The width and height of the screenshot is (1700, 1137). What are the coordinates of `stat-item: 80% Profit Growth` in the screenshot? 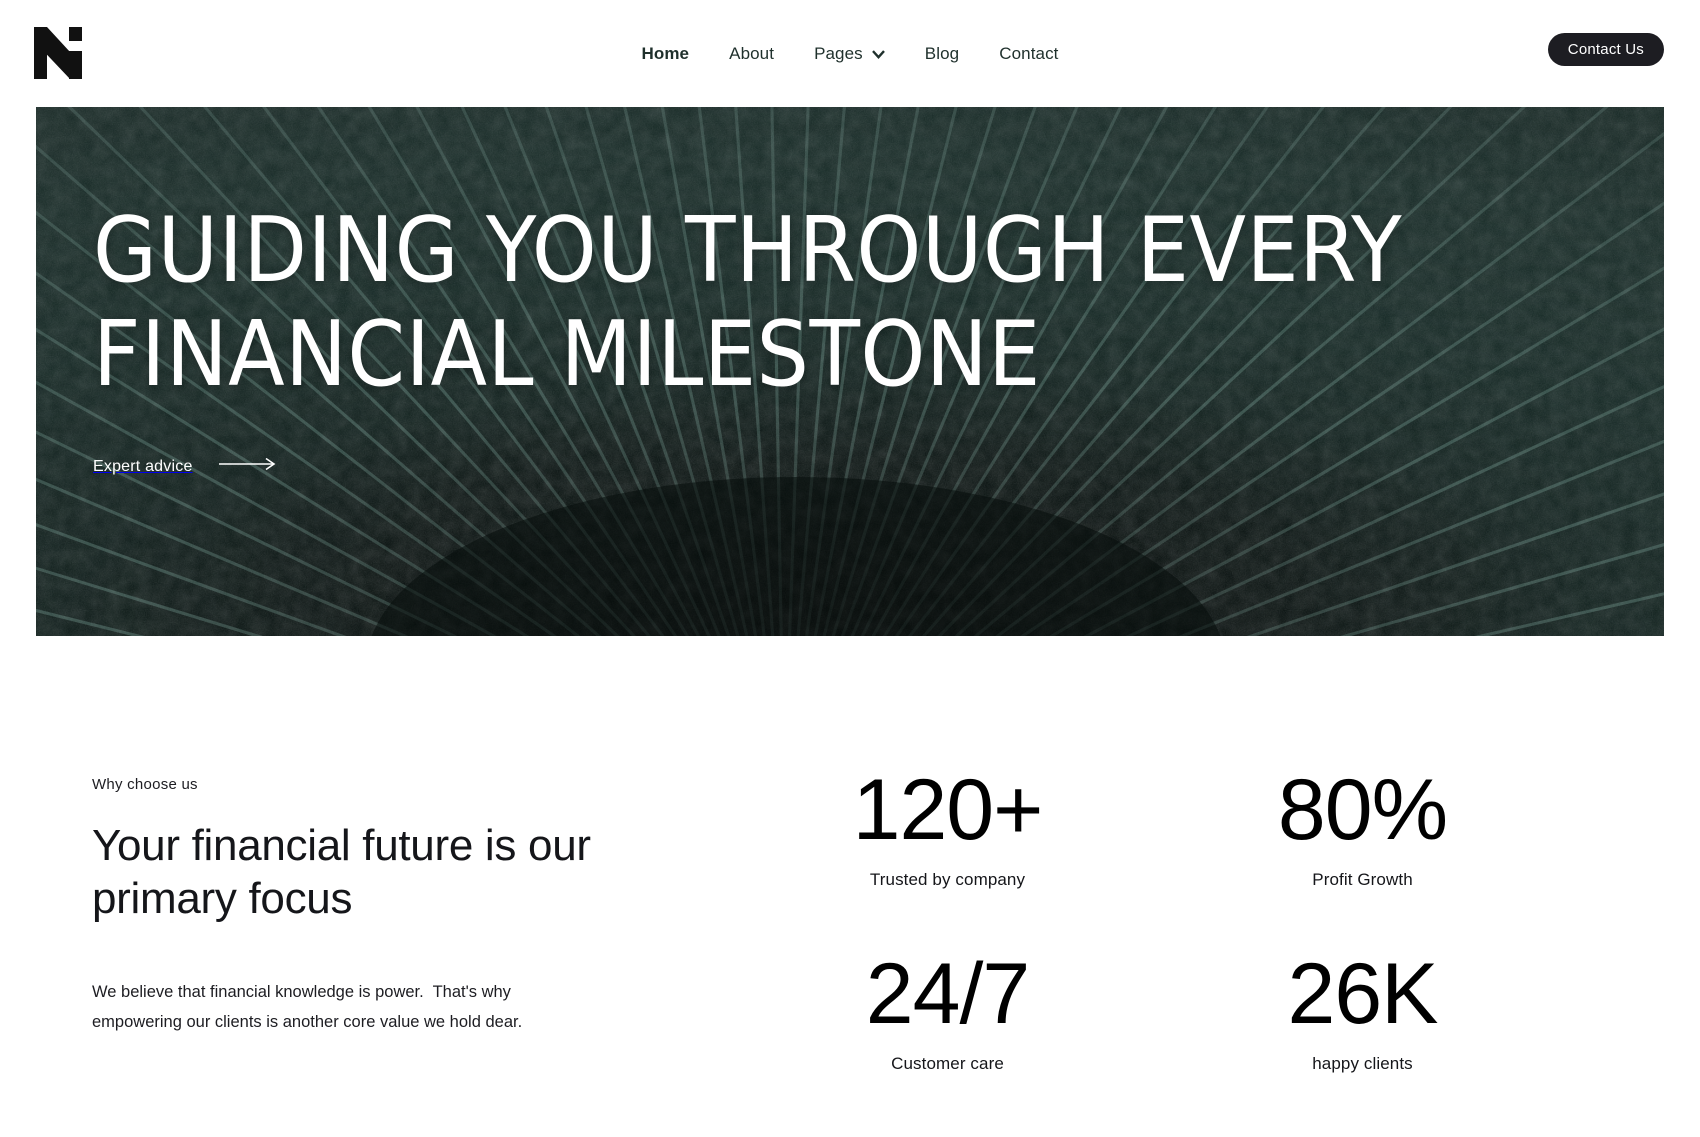 It's located at (1362, 827).